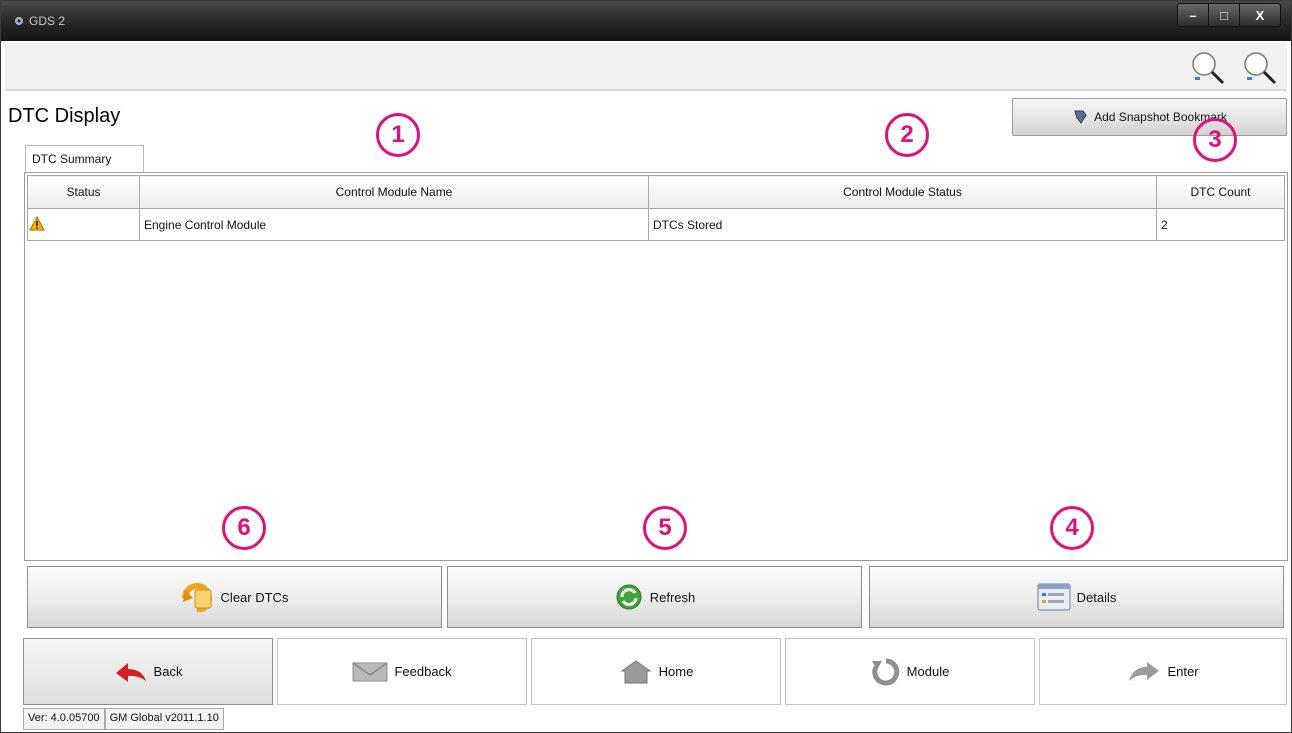  I want to click on zoom-out-icon, so click(1260, 68).